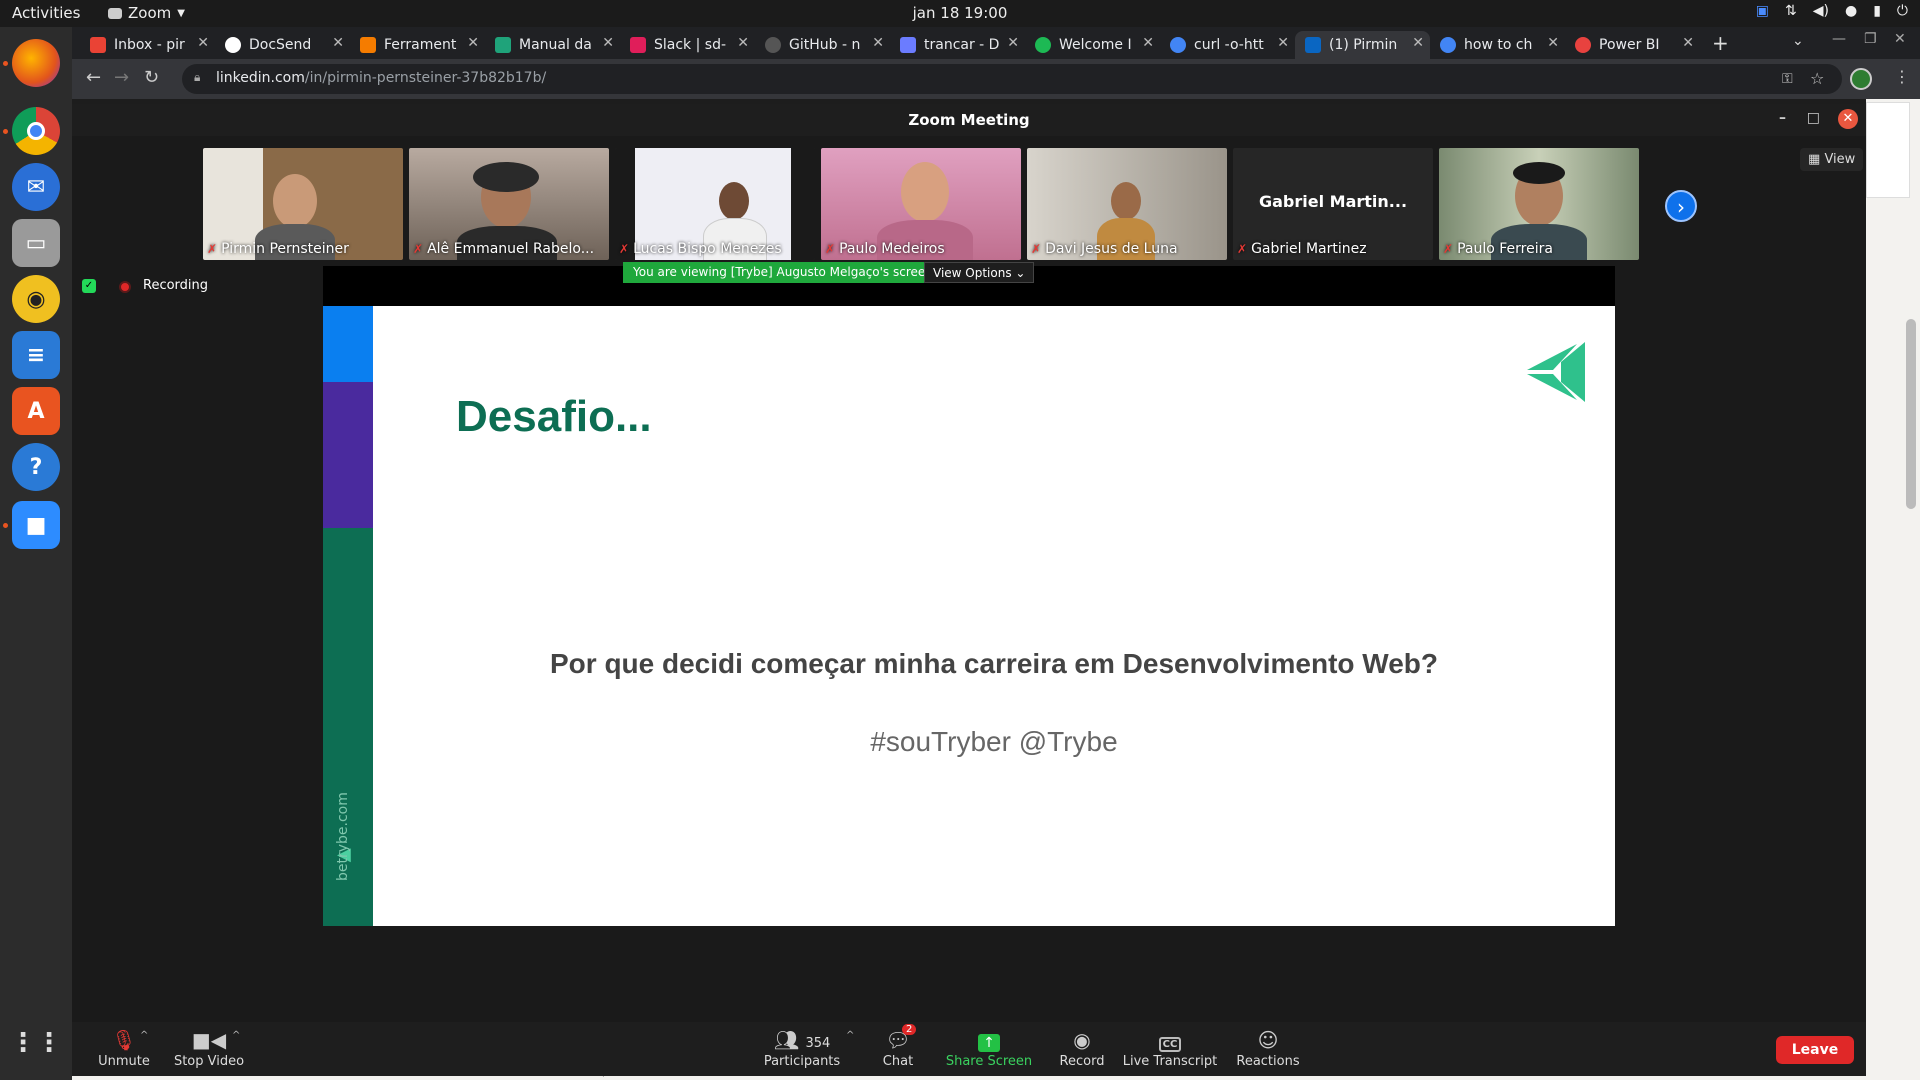 This screenshot has height=1080, width=1920. What do you see at coordinates (1911, 414) in the screenshot?
I see `page-scrollbar` at bounding box center [1911, 414].